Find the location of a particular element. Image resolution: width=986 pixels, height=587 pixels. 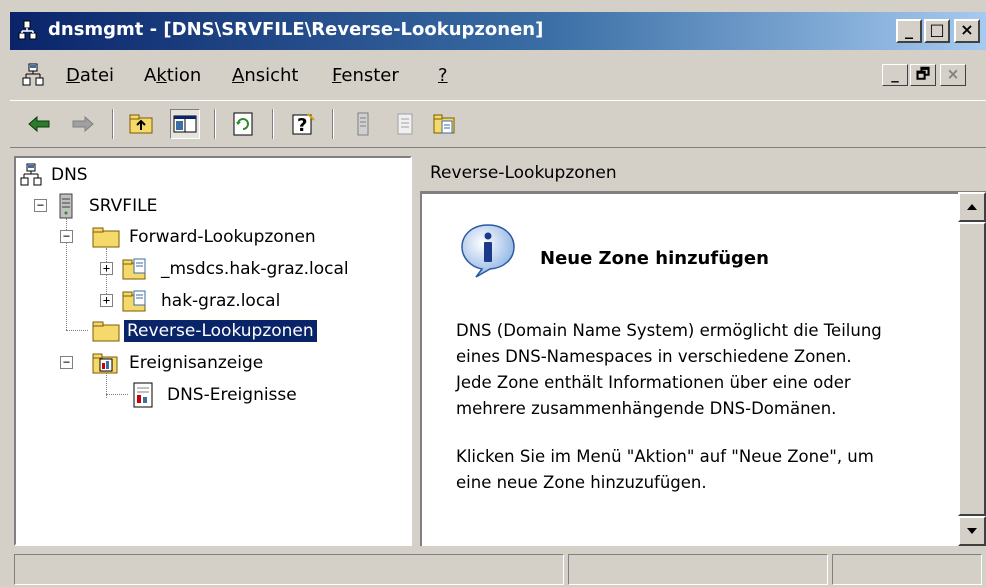

console-tree-icon is located at coordinates (185, 124).